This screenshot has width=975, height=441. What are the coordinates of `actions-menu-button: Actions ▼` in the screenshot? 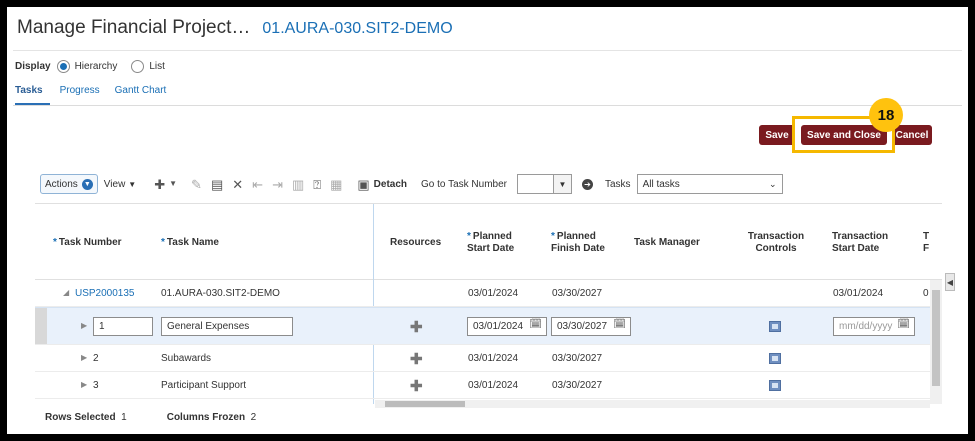 It's located at (69, 184).